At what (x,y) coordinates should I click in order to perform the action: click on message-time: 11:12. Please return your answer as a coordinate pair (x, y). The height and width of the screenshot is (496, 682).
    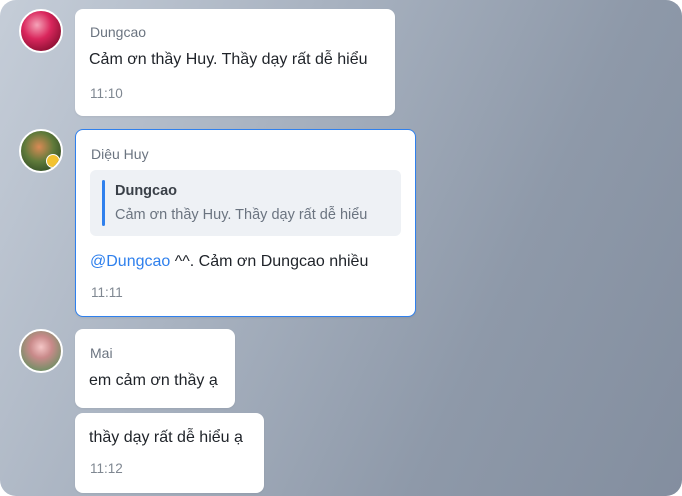
    Looking at the image, I should click on (106, 468).